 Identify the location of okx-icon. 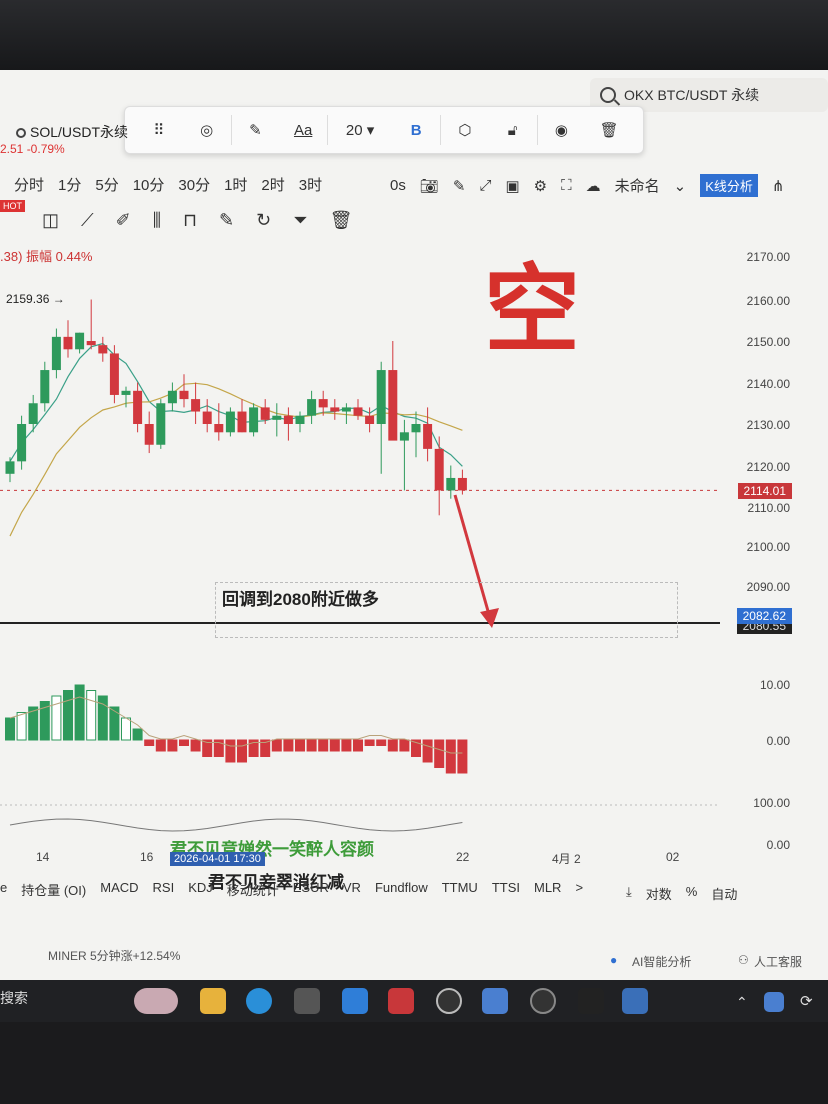
(543, 1001).